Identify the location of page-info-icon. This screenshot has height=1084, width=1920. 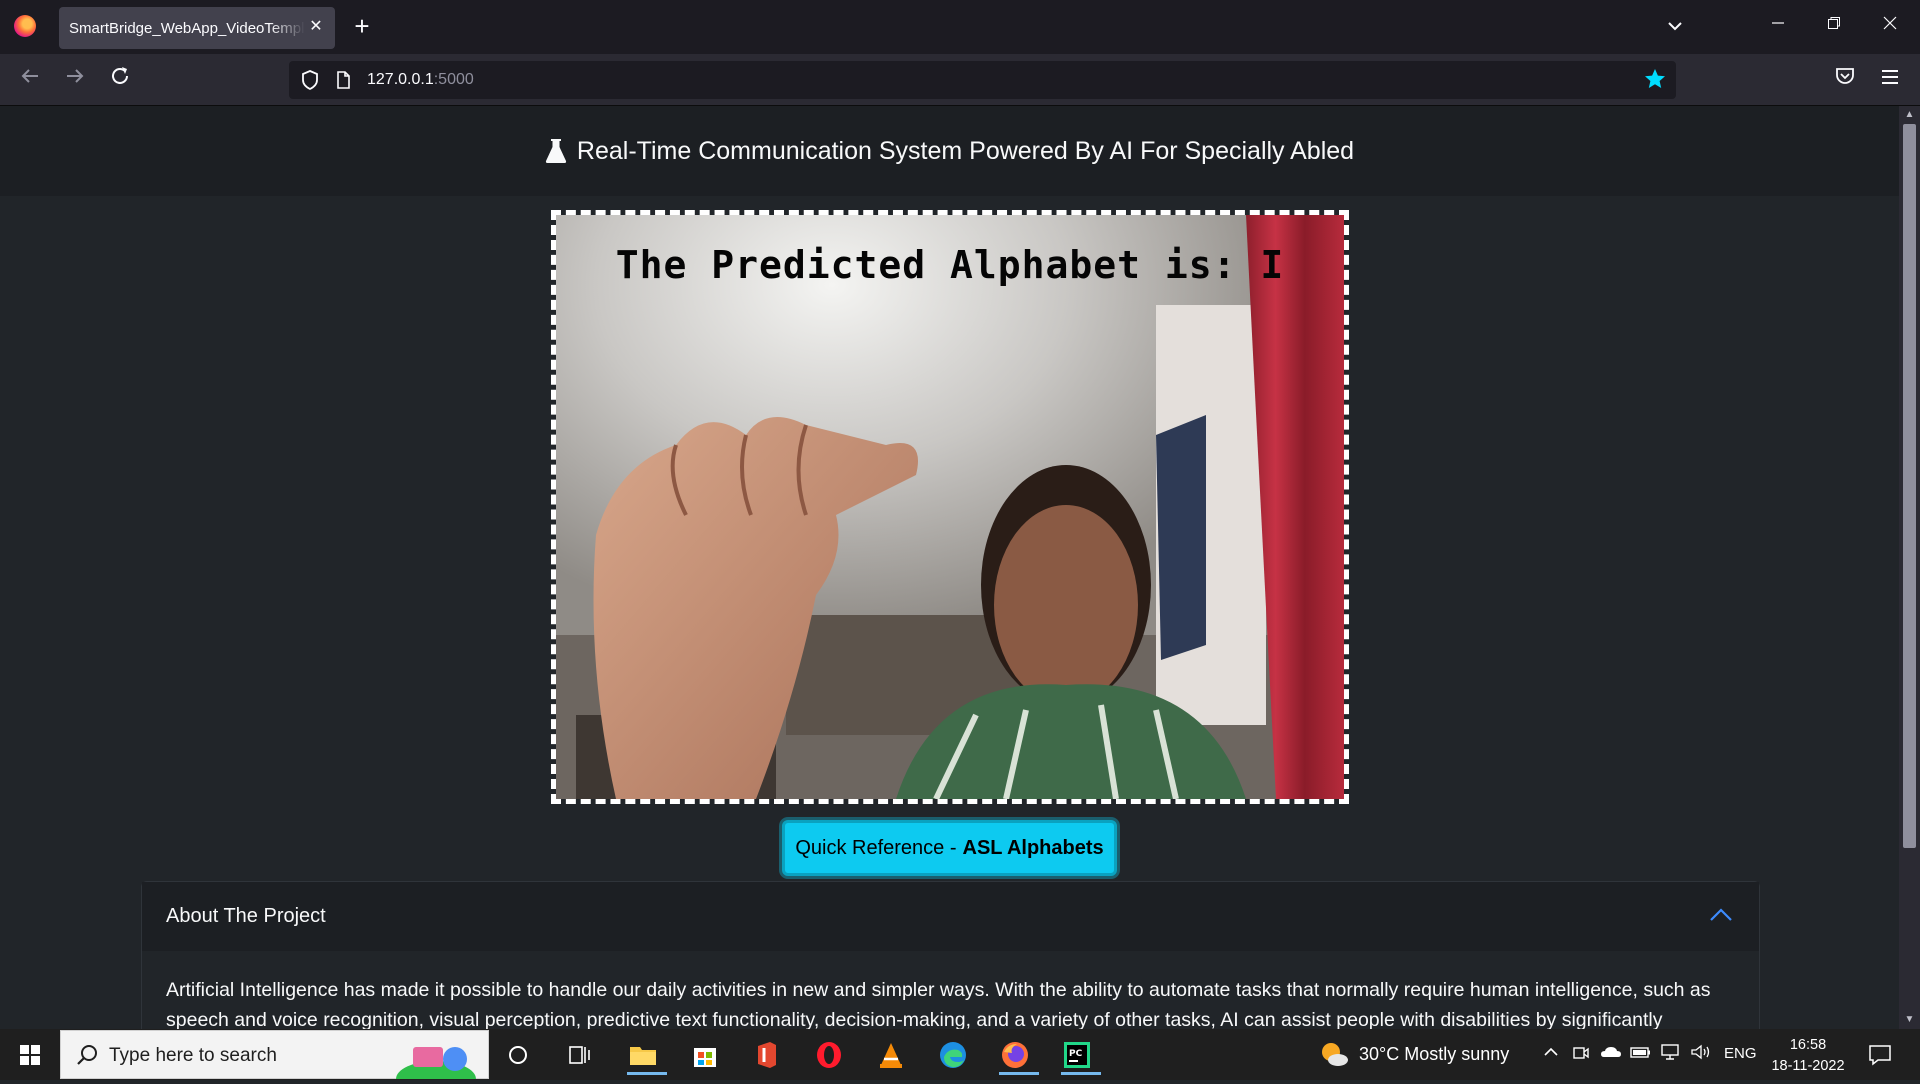
(343, 80).